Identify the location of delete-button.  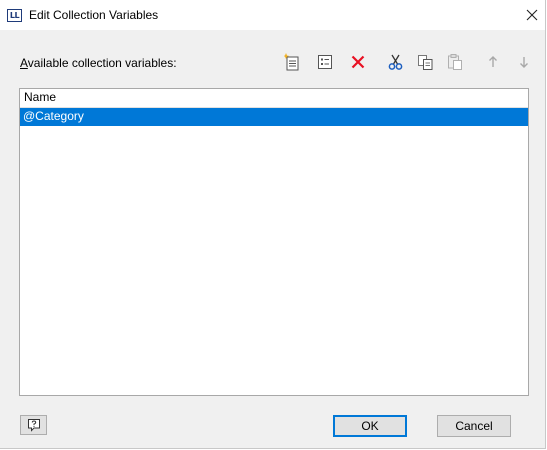
(358, 62).